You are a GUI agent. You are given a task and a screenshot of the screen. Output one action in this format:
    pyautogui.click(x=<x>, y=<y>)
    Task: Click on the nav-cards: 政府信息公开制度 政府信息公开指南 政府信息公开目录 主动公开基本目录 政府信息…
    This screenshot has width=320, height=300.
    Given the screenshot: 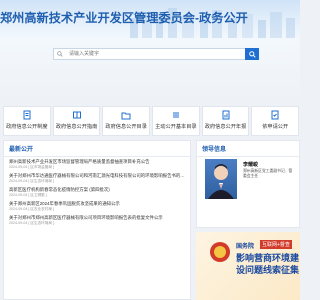 What is the action you would take?
    pyautogui.click(x=151, y=121)
    